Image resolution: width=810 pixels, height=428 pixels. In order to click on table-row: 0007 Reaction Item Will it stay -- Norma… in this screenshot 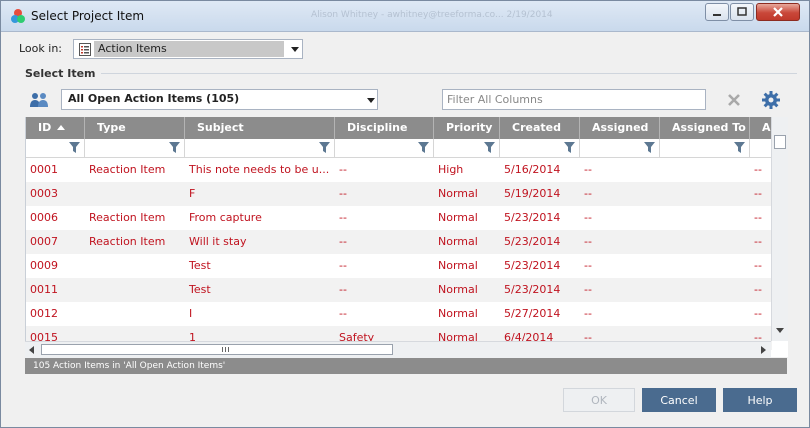, I will do `click(399, 242)`.